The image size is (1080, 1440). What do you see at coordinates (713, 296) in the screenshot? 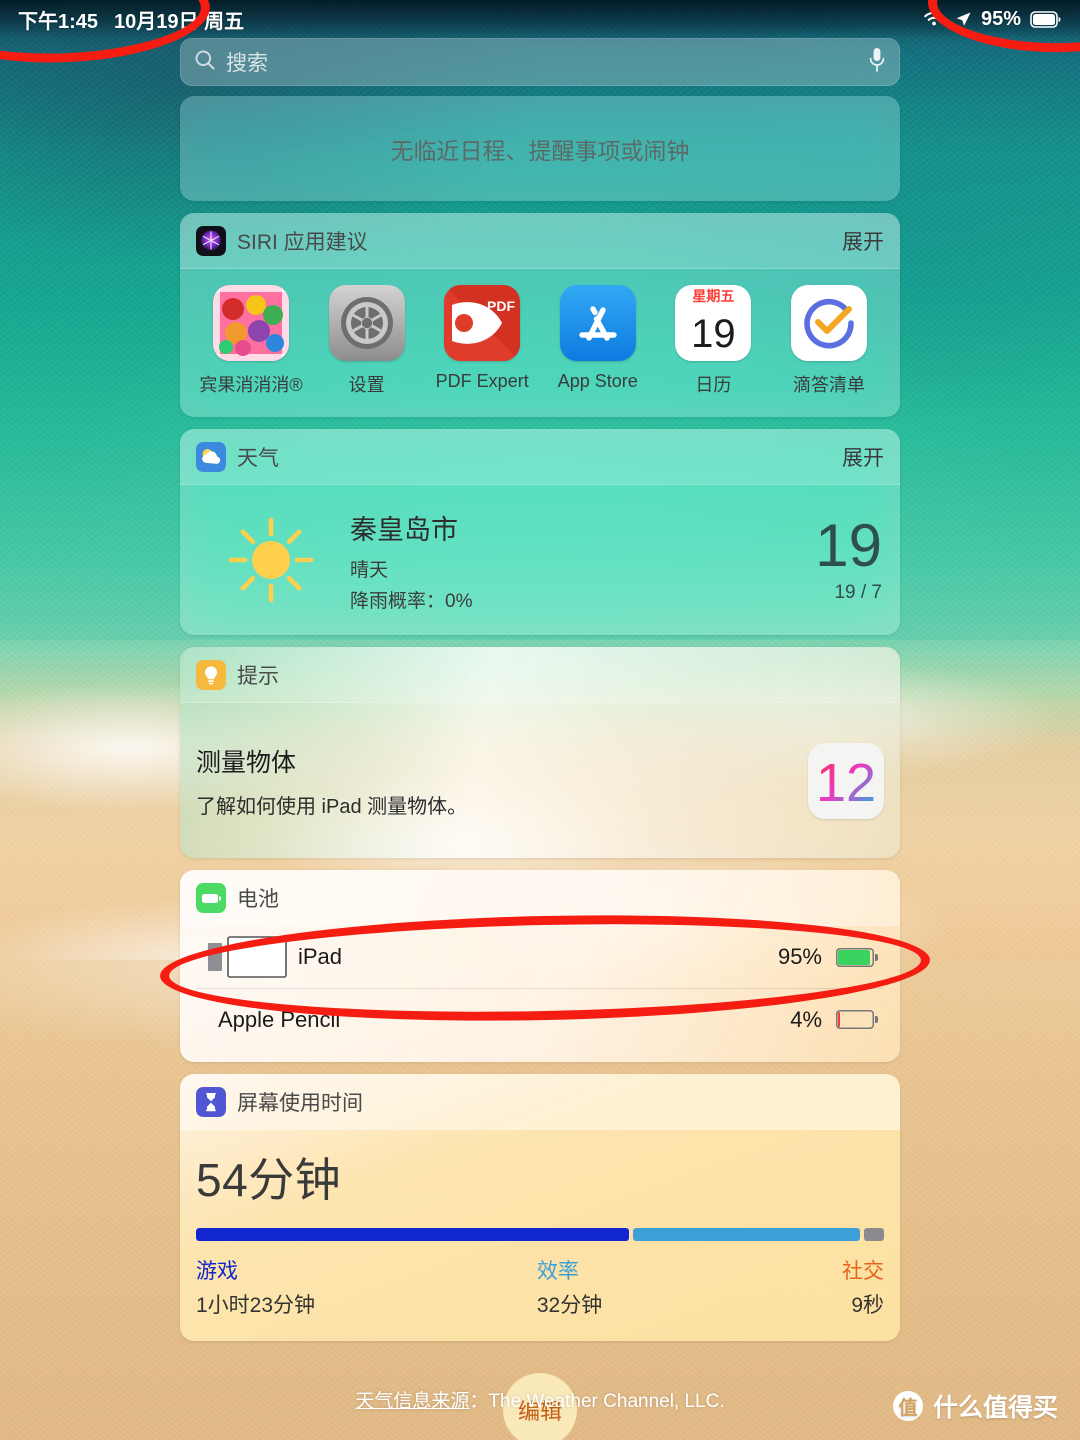
I see `calendar-weekday: 星期五` at bounding box center [713, 296].